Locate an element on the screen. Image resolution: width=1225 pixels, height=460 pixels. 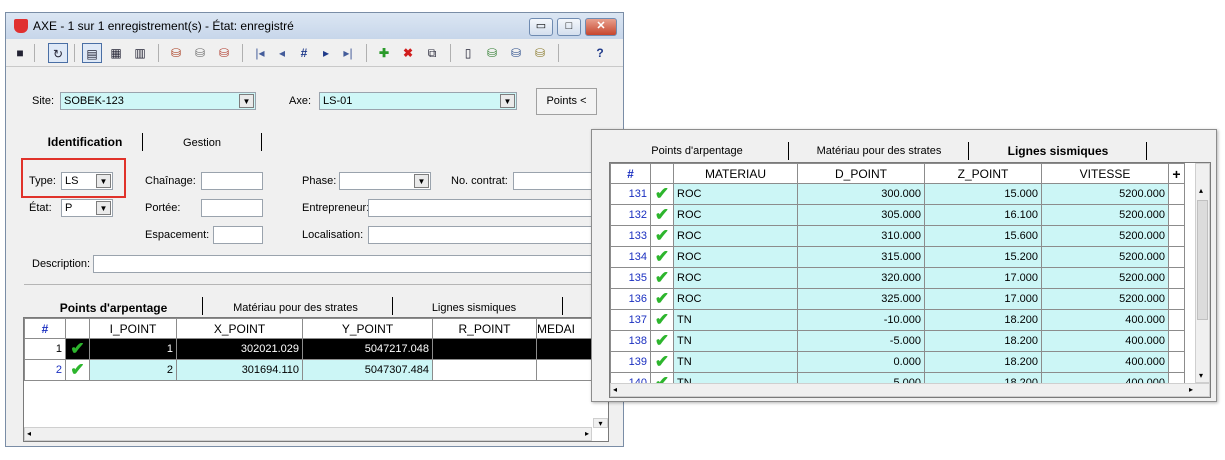
row-number: 134 is located at coordinates (630, 257).